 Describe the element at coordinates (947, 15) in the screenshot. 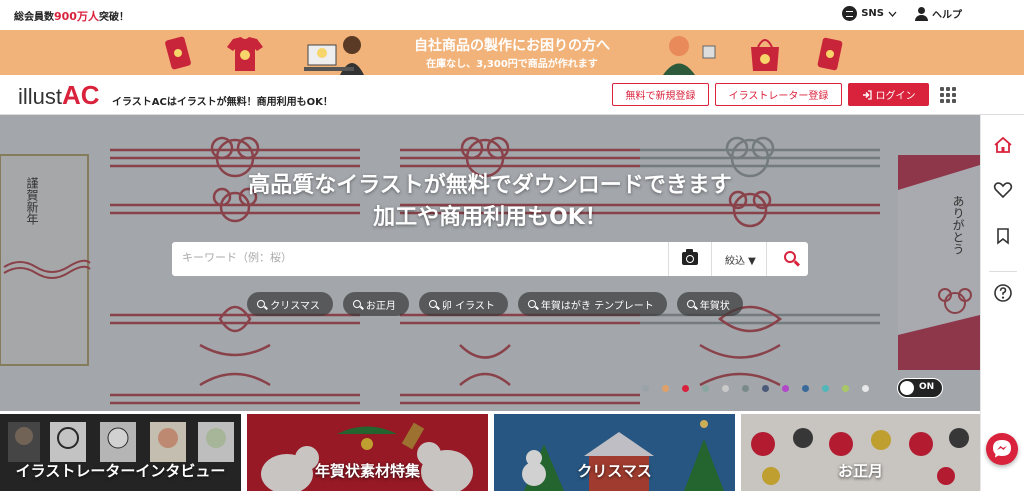

I see `help-label: ヘルプ` at that location.